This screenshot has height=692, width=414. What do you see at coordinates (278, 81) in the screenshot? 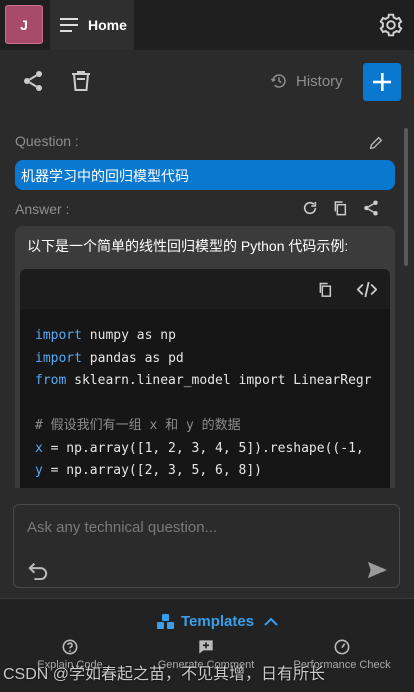
I see `history-icon` at bounding box center [278, 81].